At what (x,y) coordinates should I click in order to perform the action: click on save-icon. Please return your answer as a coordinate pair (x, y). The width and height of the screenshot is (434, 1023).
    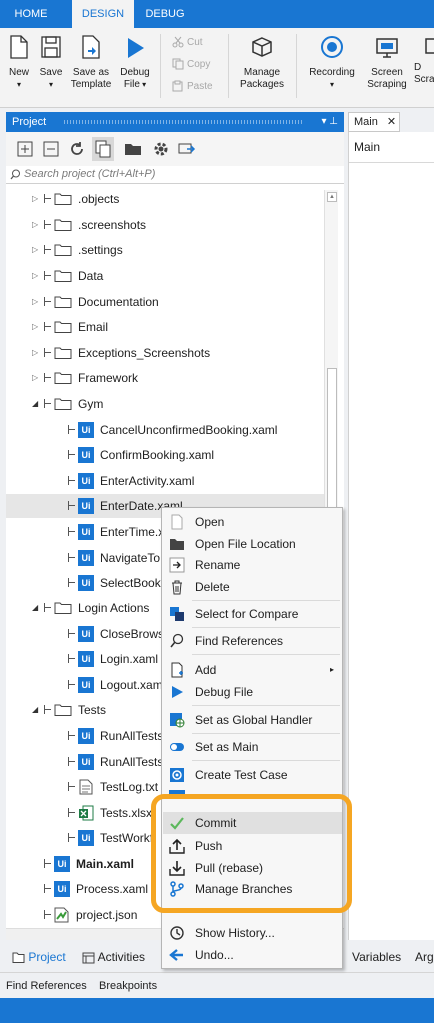
    Looking at the image, I should click on (51, 47).